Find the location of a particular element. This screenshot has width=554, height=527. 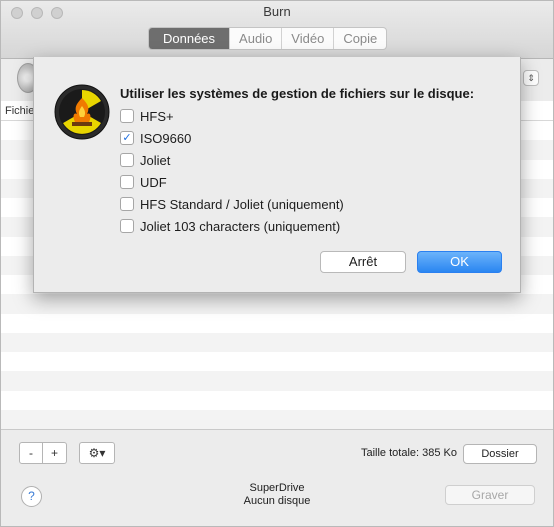

option-udf: UDF is located at coordinates (143, 182).